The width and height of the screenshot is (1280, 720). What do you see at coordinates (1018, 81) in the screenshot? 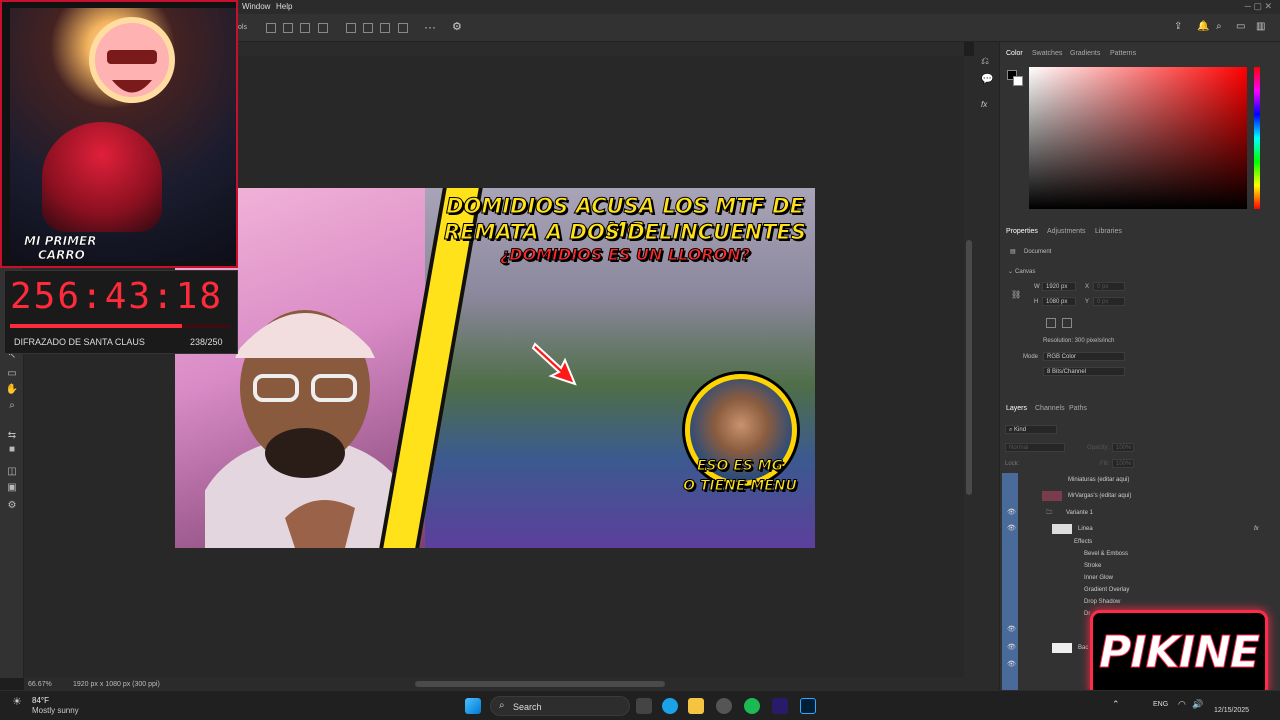
I see `background-swatch` at bounding box center [1018, 81].